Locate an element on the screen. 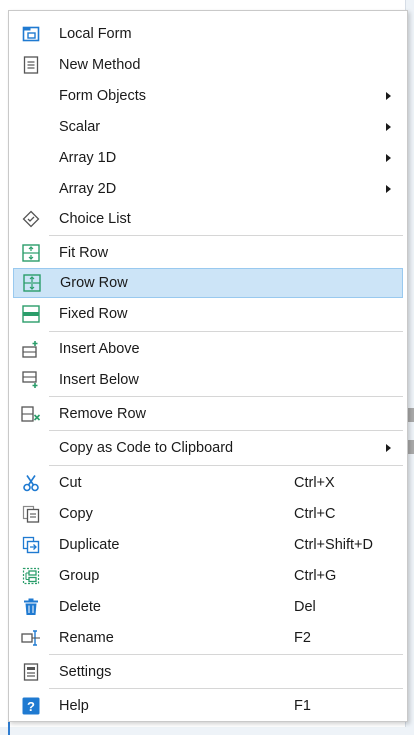 This screenshot has height=735, width=414. duplicate-icon is located at coordinates (31, 545).